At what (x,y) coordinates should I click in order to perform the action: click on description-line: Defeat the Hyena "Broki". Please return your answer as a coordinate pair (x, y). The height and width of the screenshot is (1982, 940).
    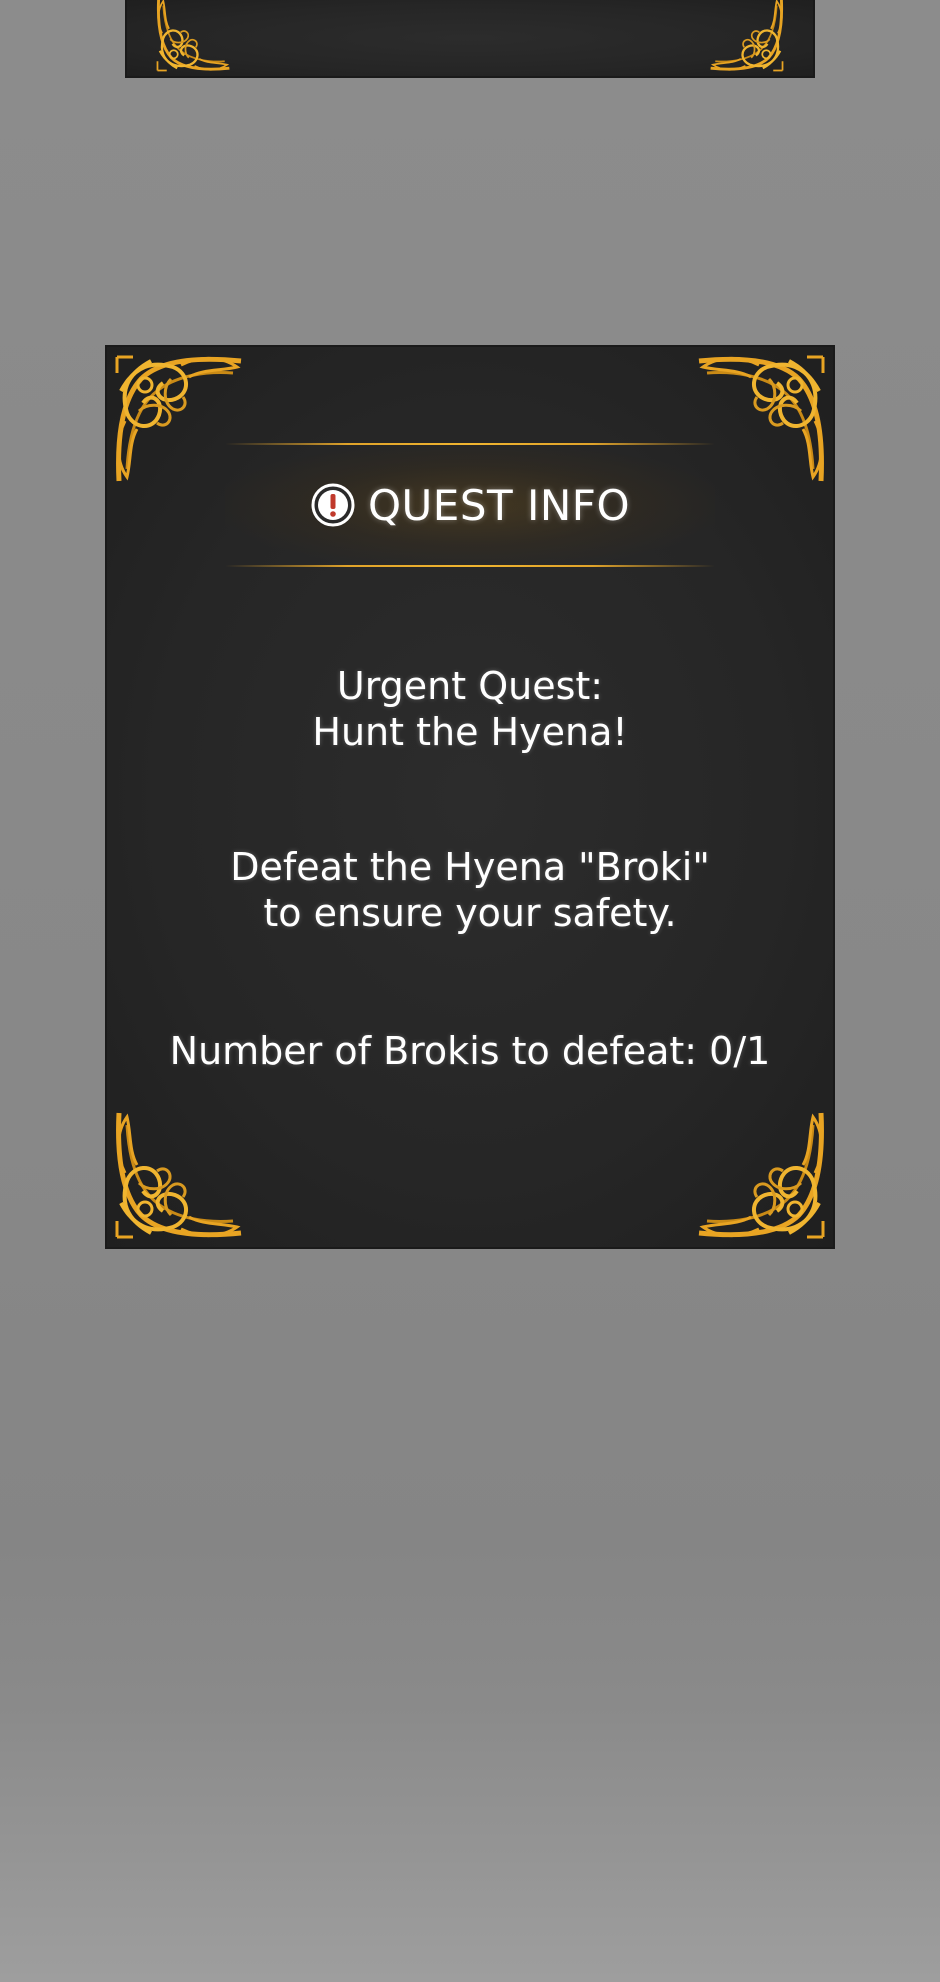
    Looking at the image, I should click on (470, 867).